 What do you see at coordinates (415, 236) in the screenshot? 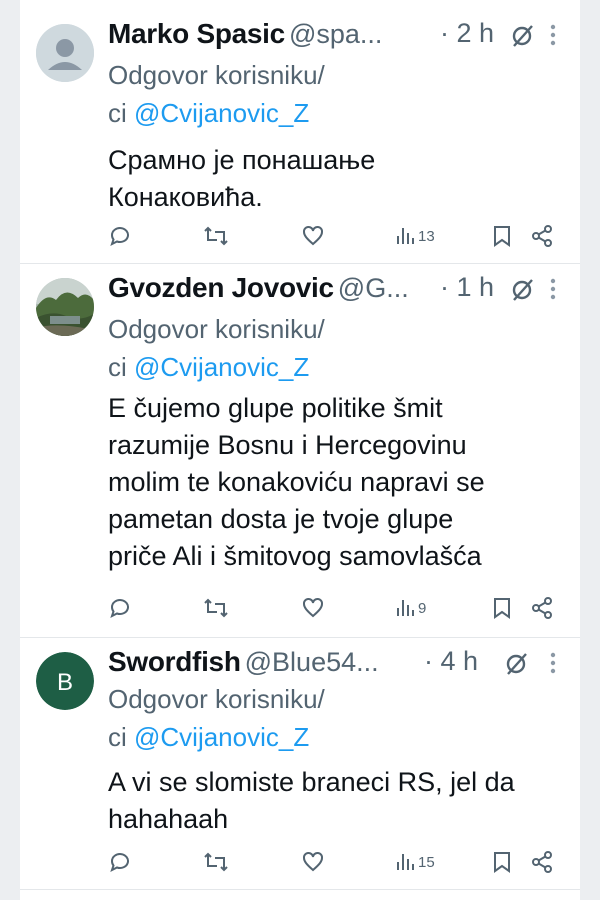
I see `views-button: 13` at bounding box center [415, 236].